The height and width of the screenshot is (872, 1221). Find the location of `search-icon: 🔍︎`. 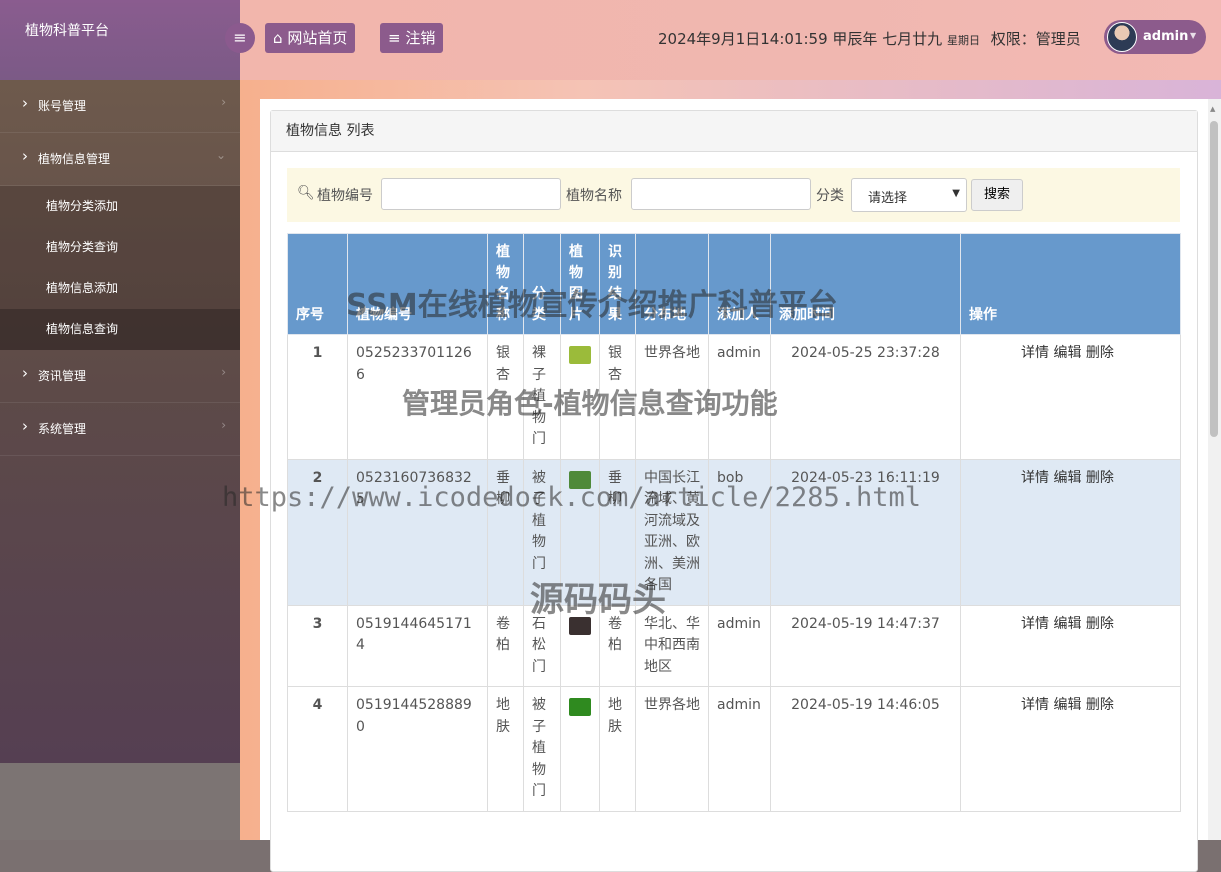

search-icon: 🔍︎ is located at coordinates (306, 193).